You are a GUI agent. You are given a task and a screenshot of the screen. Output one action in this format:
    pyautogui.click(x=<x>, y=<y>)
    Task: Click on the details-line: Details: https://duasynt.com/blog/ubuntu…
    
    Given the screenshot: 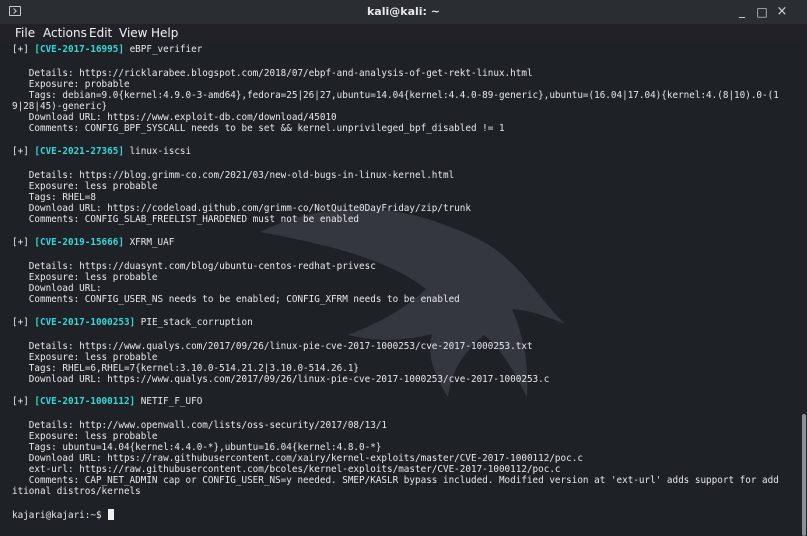 What is the action you would take?
    pyautogui.click(x=202, y=266)
    